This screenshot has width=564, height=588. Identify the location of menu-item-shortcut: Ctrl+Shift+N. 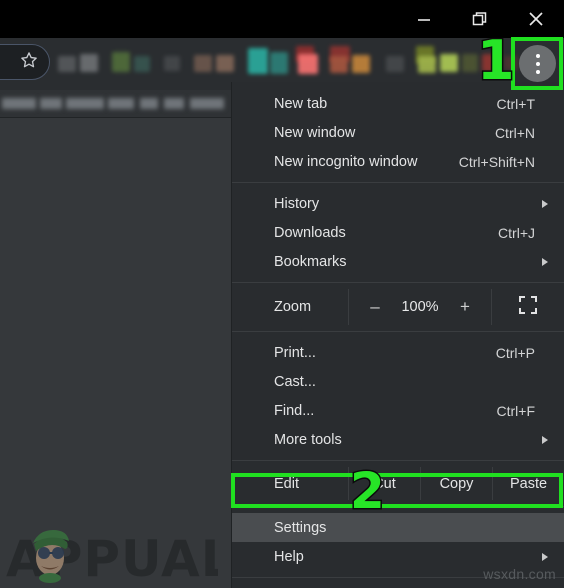
(496, 161).